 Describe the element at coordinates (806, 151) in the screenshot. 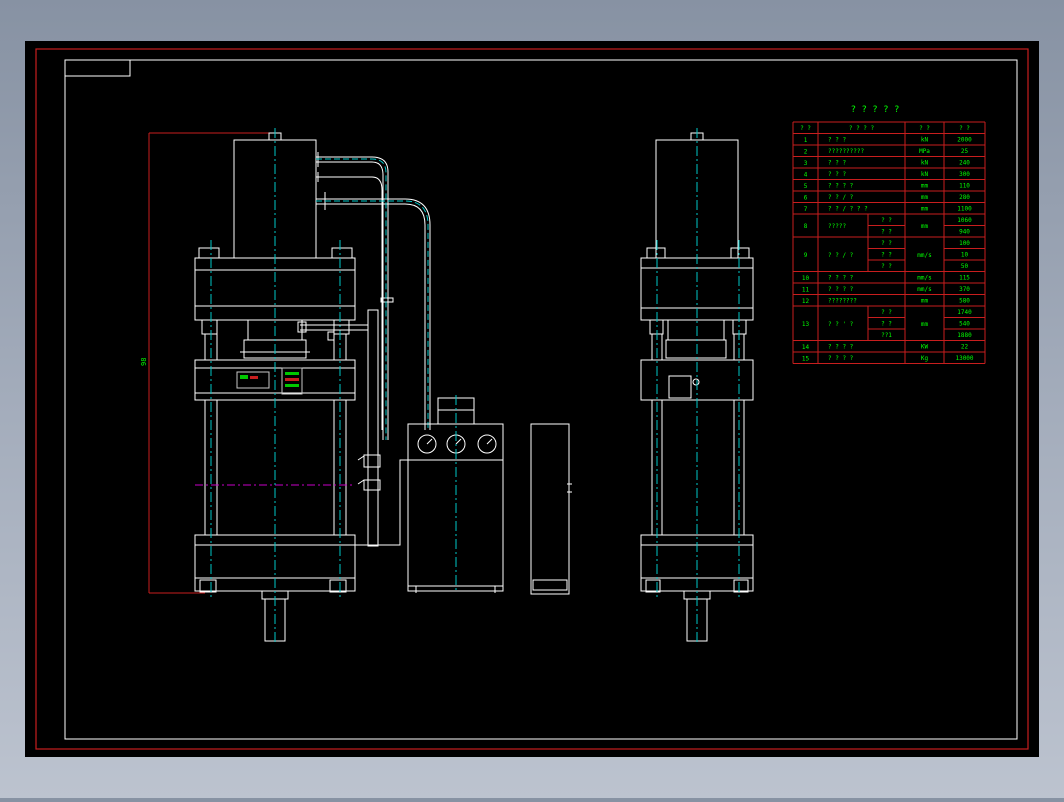

I see `table-row-number: 2` at that location.